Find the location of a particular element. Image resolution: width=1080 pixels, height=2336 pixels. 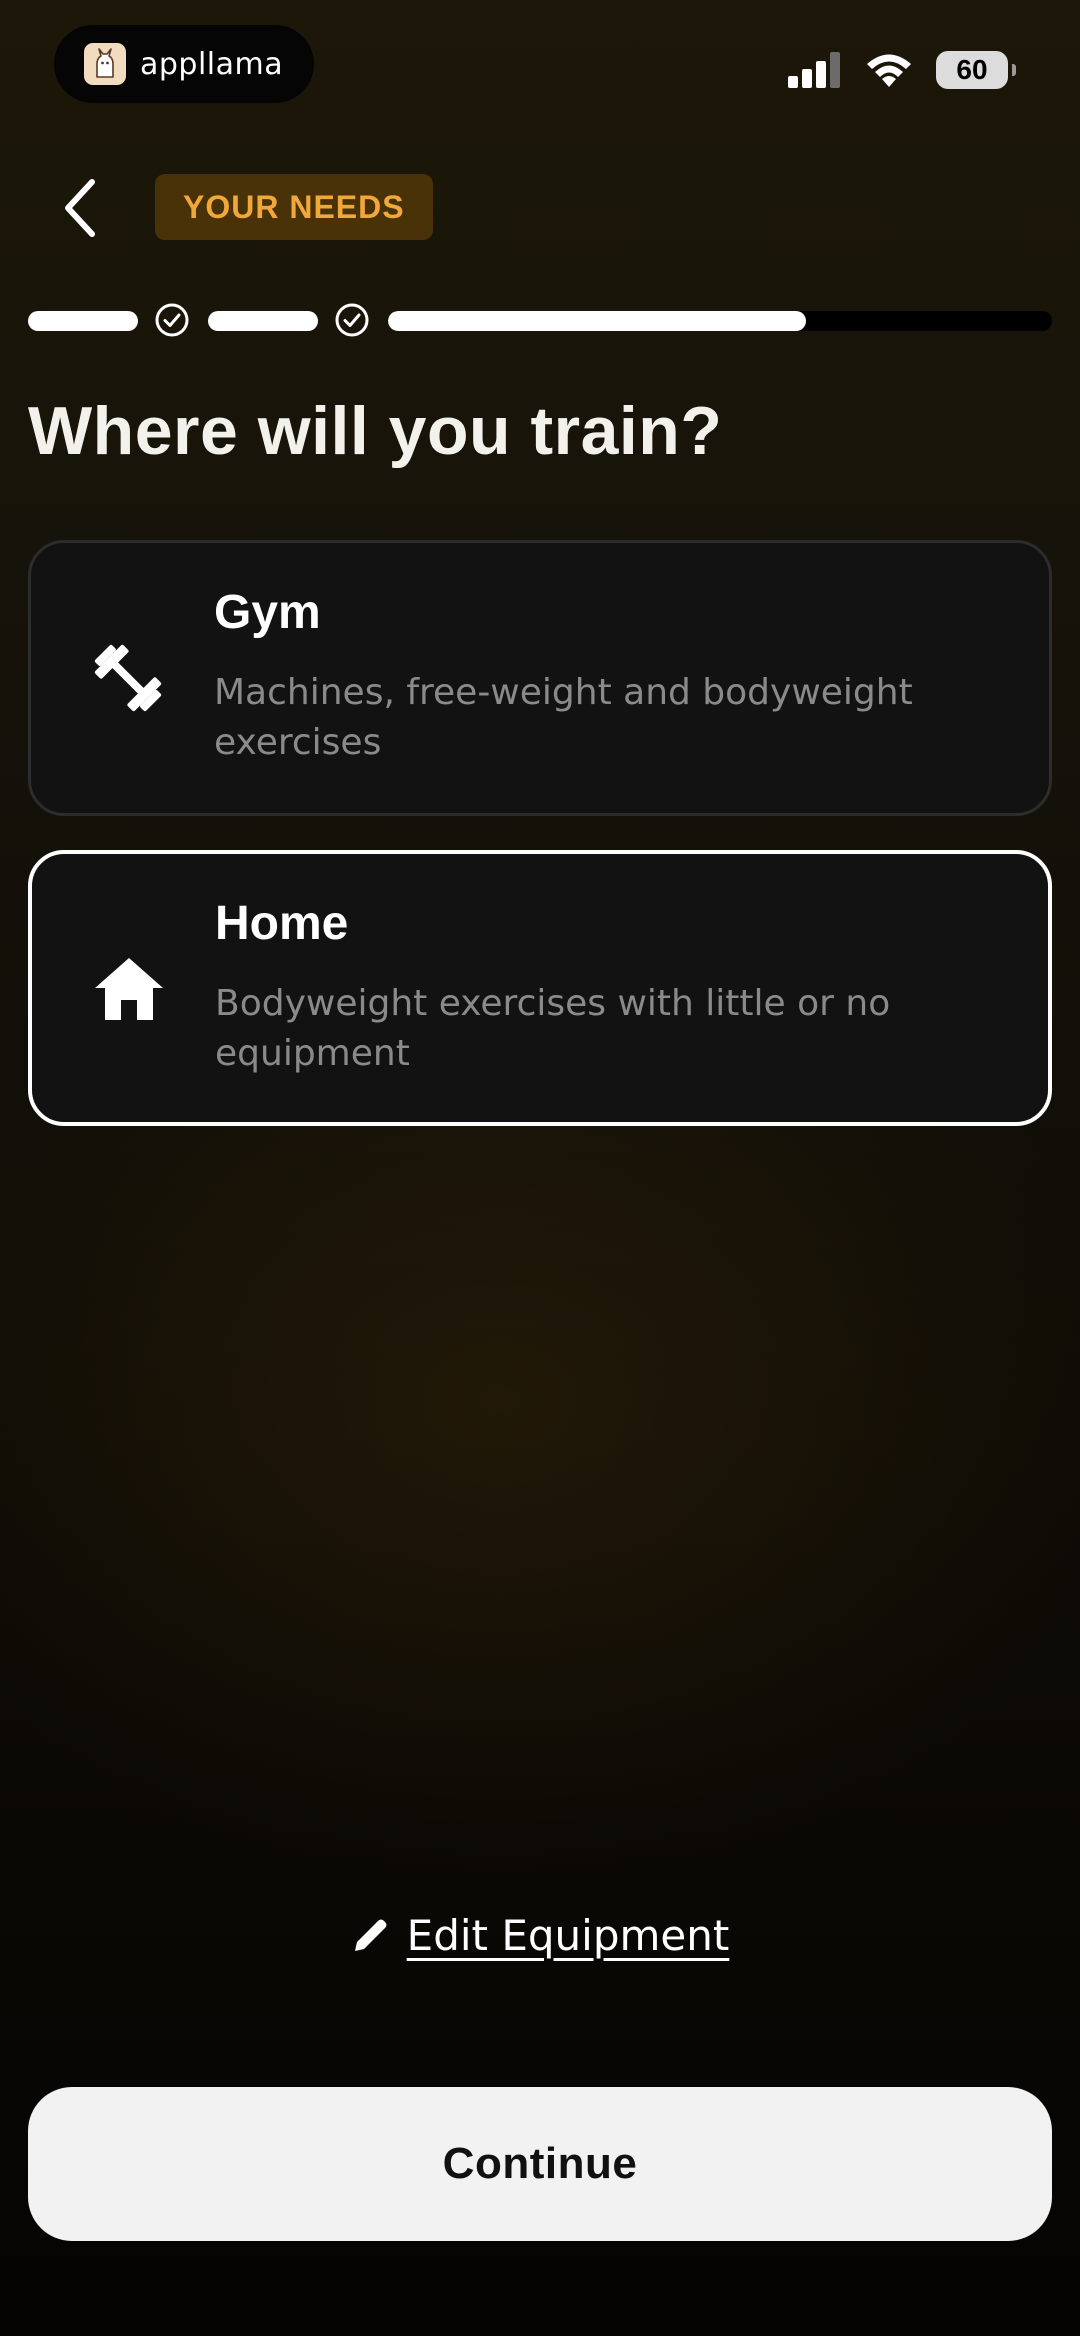

app-name: appllama is located at coordinates (212, 64).